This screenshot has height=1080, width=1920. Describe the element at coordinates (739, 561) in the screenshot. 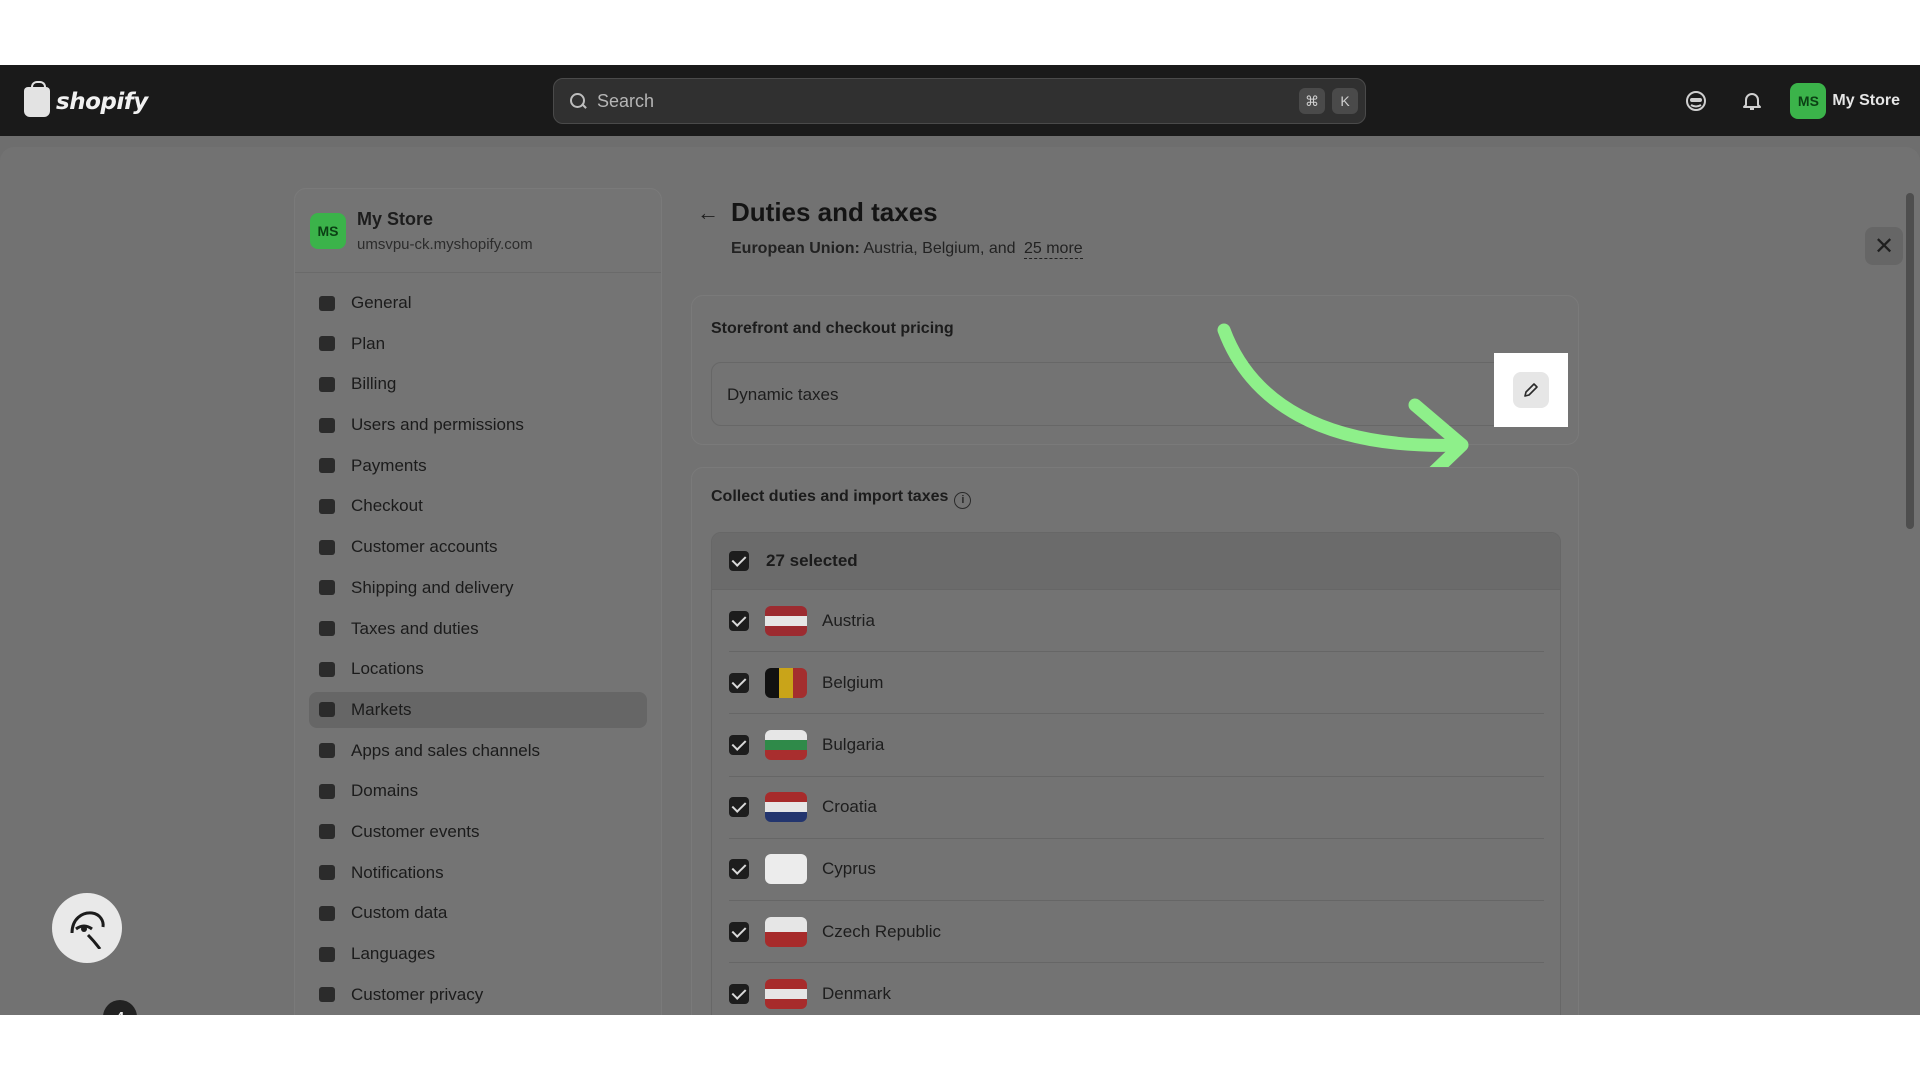

I see `select-all-checkbox` at that location.